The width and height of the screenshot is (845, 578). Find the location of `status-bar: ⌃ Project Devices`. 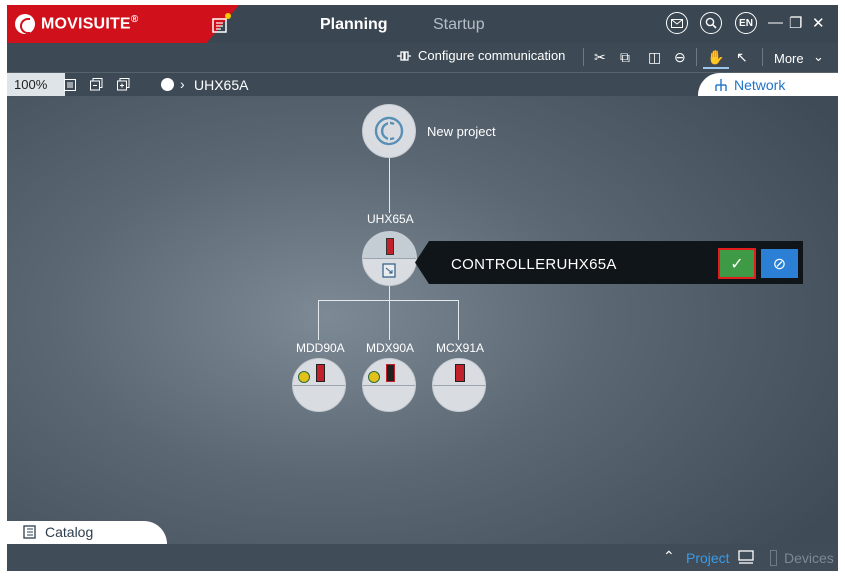

status-bar: ⌃ Project Devices is located at coordinates (422, 557).